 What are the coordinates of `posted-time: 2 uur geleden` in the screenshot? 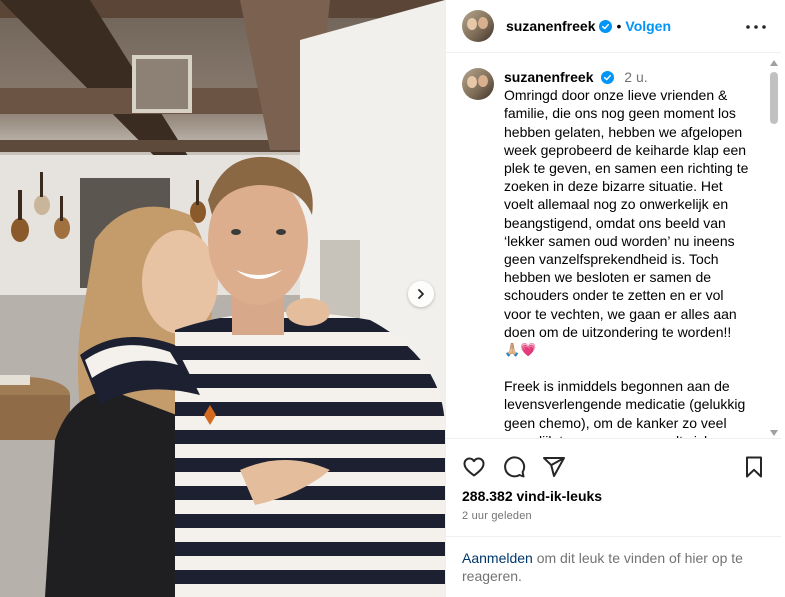 It's located at (497, 516).